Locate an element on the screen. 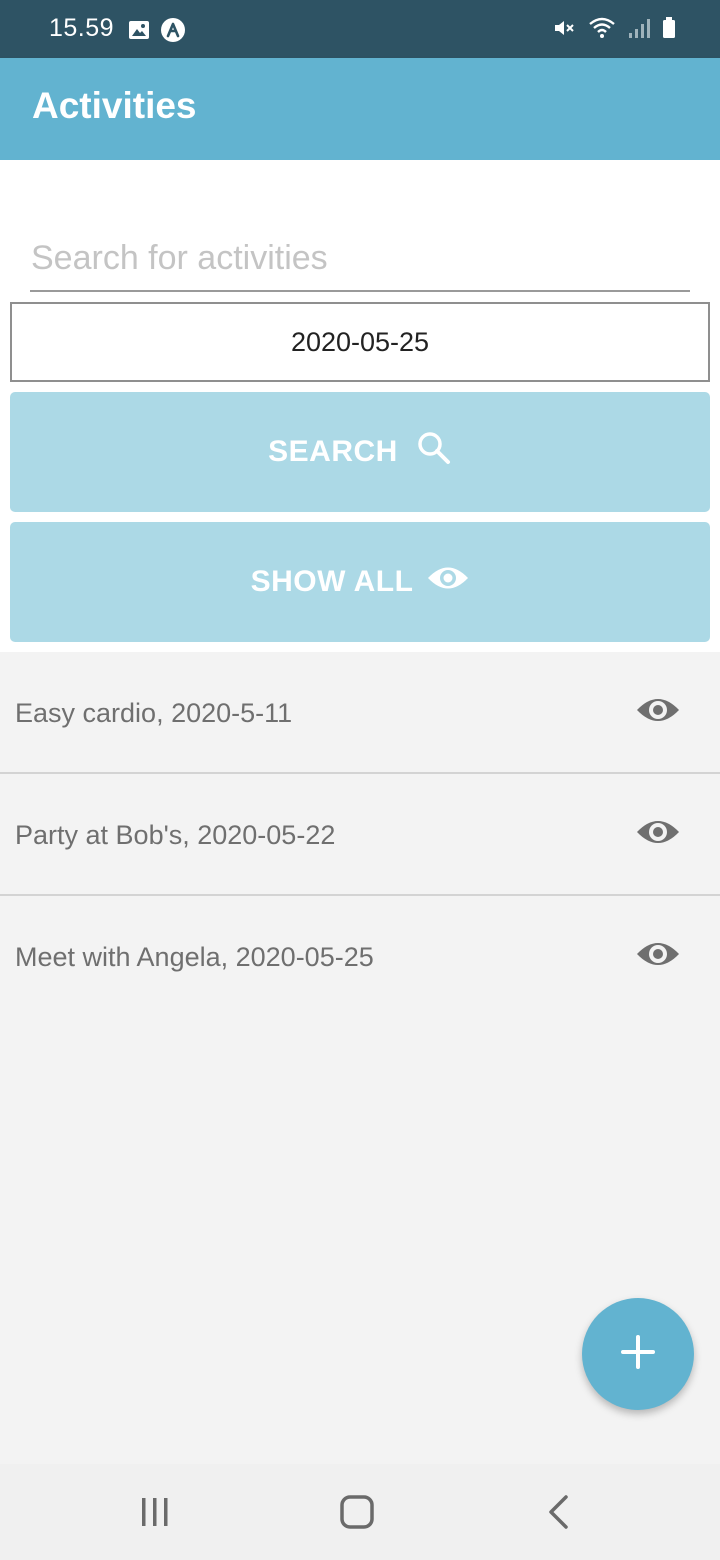 The image size is (720, 1560). home-icon is located at coordinates (357, 1514).